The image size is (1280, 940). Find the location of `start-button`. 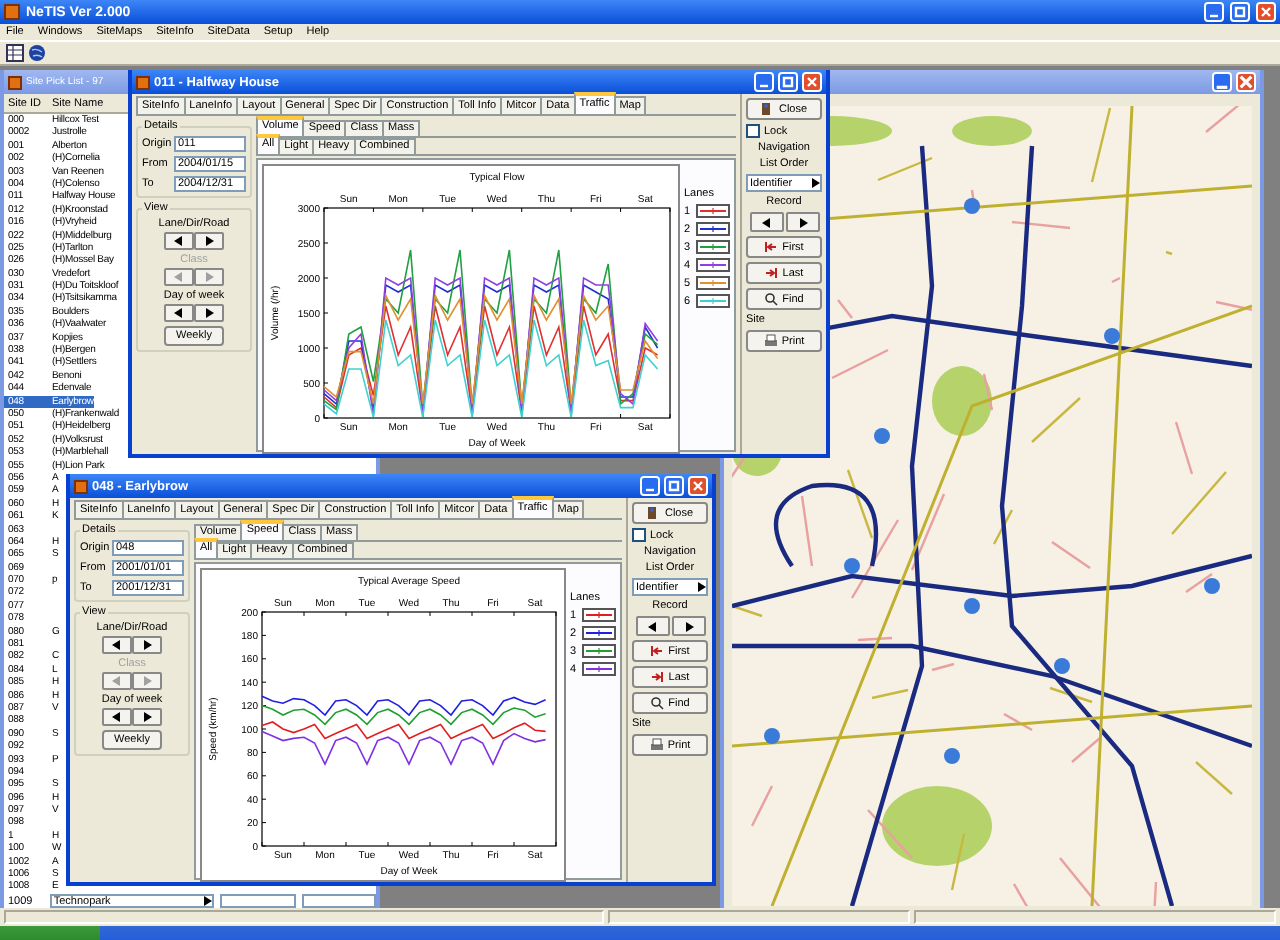

start-button is located at coordinates (50, 933).